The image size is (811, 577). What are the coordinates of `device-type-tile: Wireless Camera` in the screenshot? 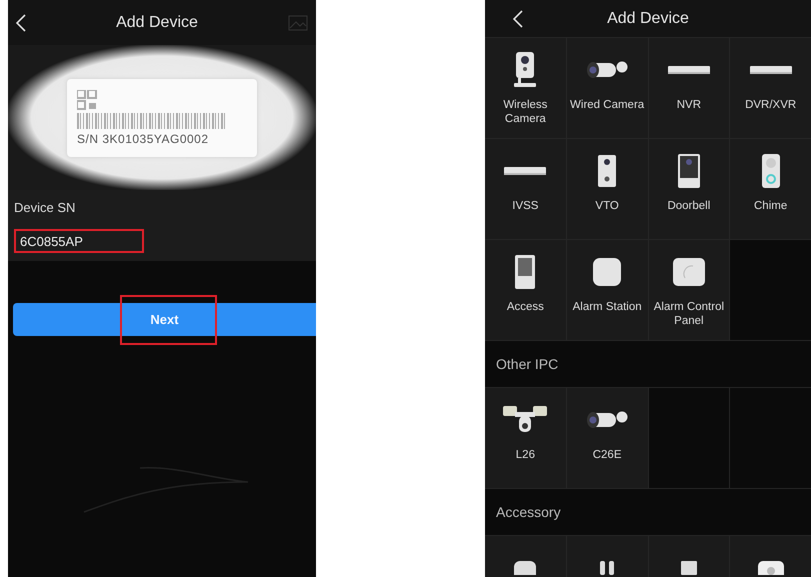 It's located at (525, 88).